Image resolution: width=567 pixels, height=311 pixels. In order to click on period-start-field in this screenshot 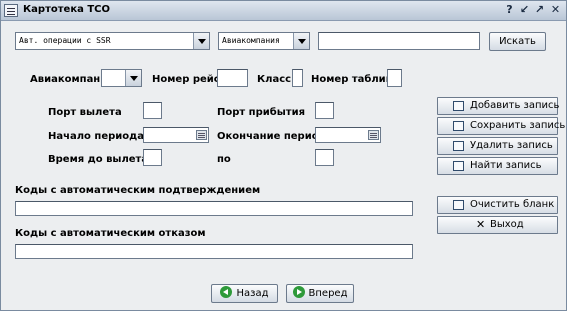, I will do `click(176, 135)`.